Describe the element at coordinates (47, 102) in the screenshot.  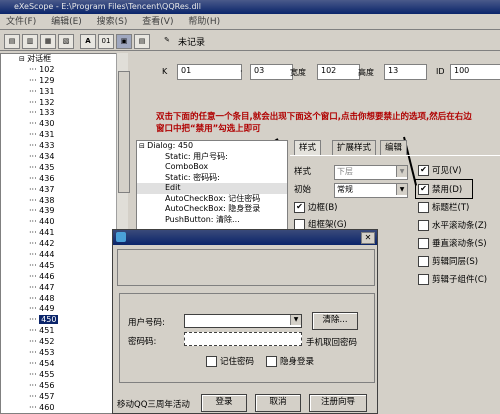
I see `tree-item-label: 132` at that location.